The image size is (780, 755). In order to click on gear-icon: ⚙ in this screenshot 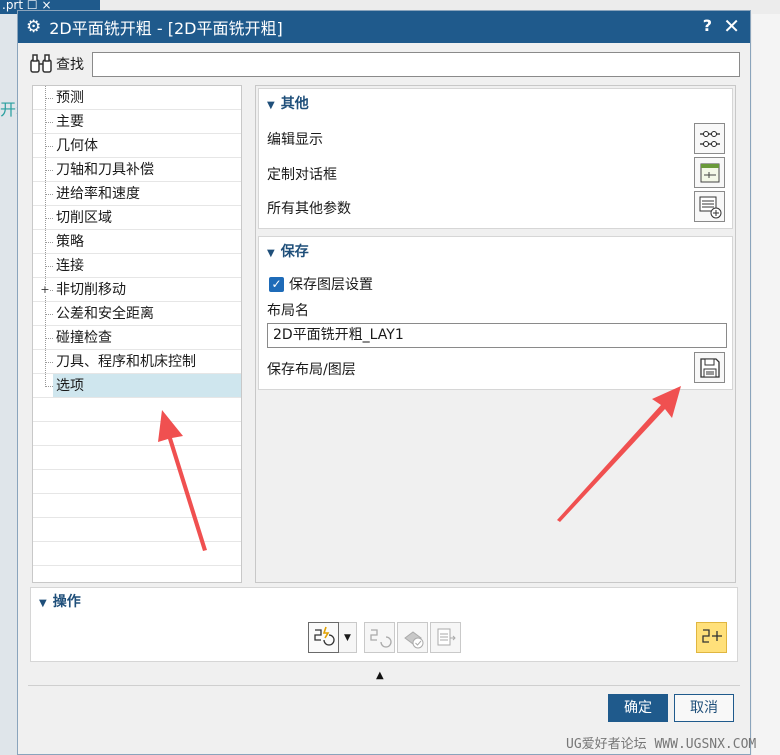, I will do `click(34, 27)`.